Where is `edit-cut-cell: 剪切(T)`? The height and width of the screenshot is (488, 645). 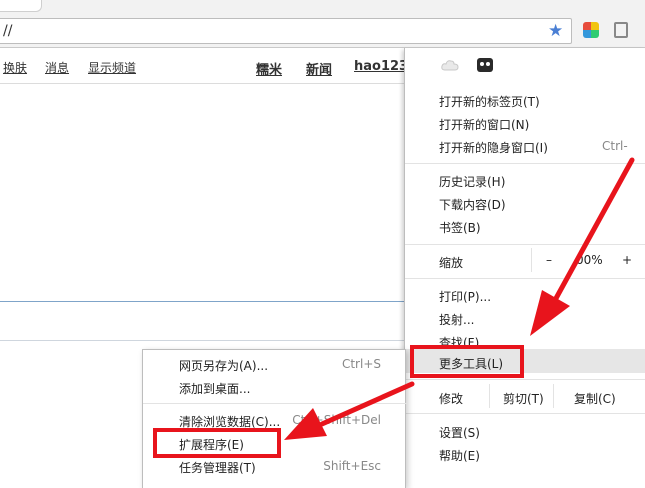
edit-cut-cell: 剪切(T) is located at coordinates (521, 396).